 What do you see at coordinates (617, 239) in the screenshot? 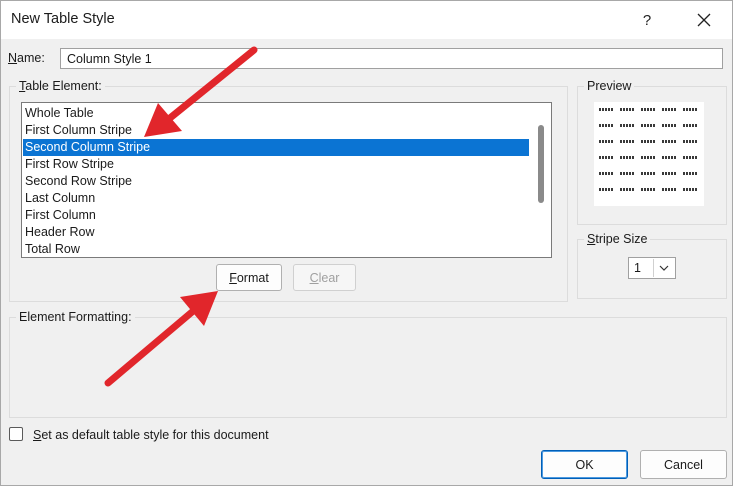
I see `stripe-size-label: Stripe Size` at bounding box center [617, 239].